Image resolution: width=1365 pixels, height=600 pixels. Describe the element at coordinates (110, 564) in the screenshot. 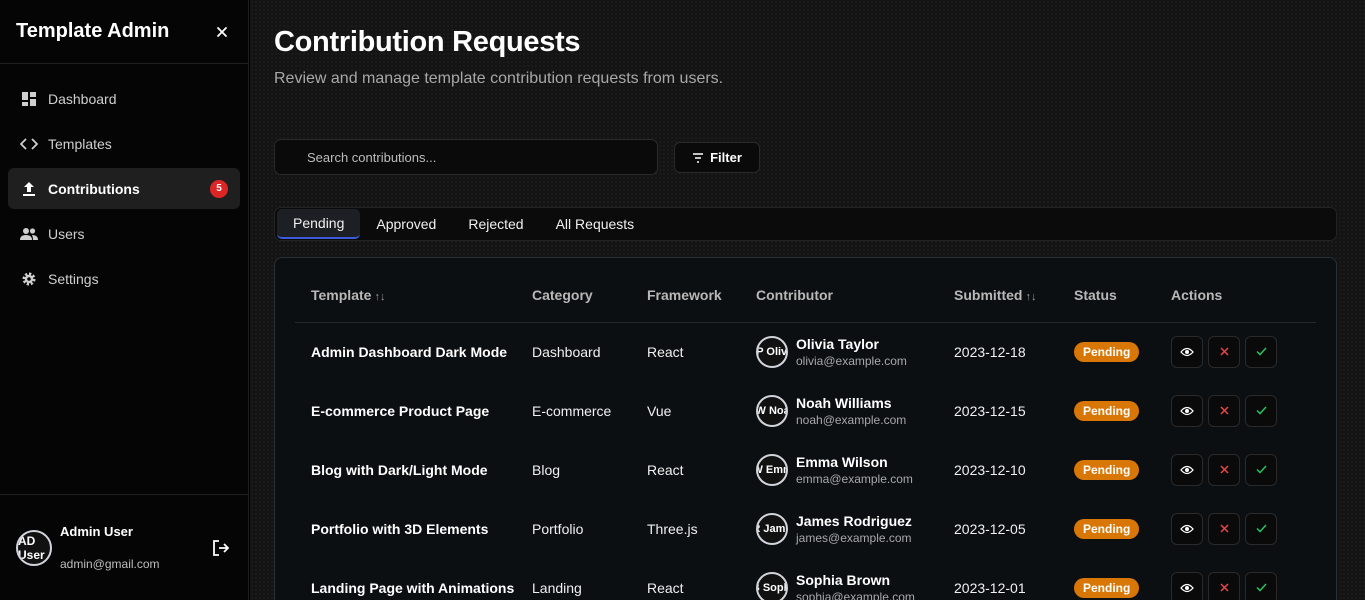

I see `user-email: admin@gmail.com` at that location.